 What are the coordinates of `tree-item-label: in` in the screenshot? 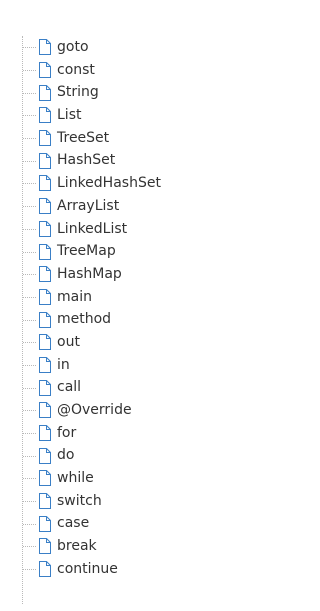 It's located at (63, 364).